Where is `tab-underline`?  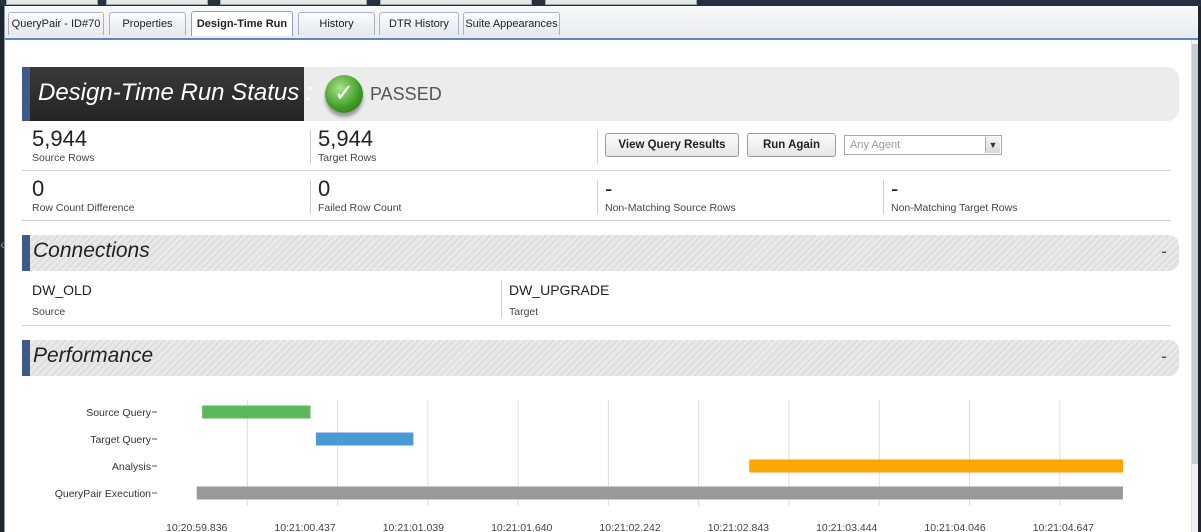
tab-underline is located at coordinates (601, 39).